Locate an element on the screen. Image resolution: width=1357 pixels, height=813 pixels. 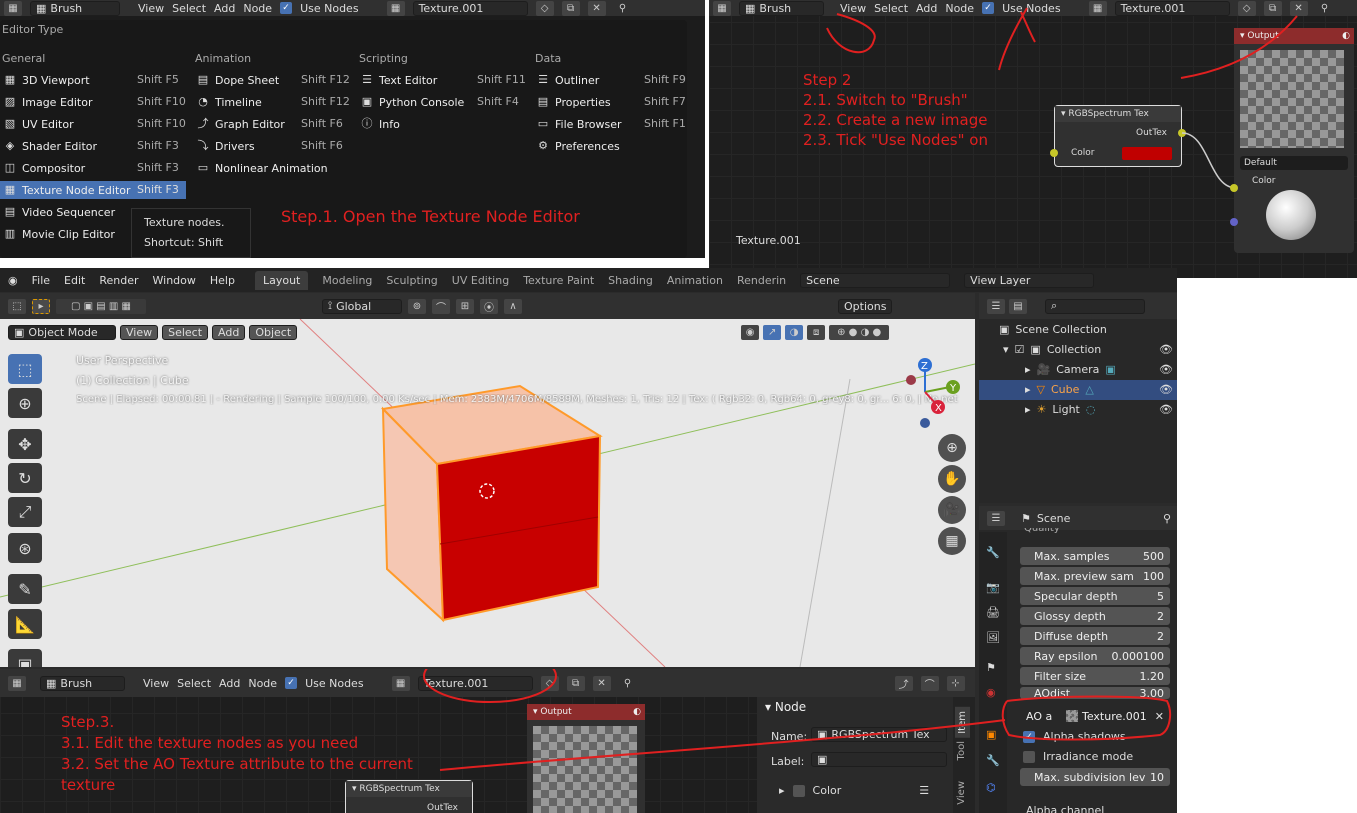
checkbox-icon: ☑ is located at coordinates (1020, 349).